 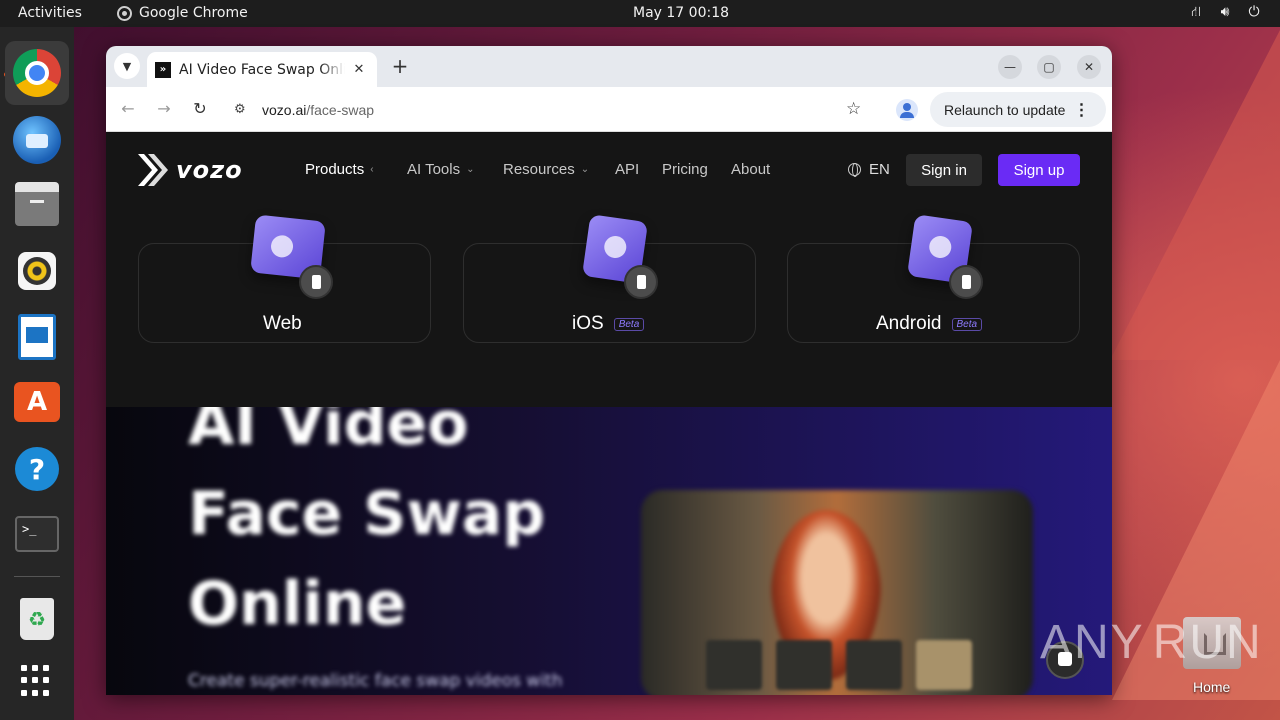 I want to click on language-label: EN, so click(x=879, y=169).